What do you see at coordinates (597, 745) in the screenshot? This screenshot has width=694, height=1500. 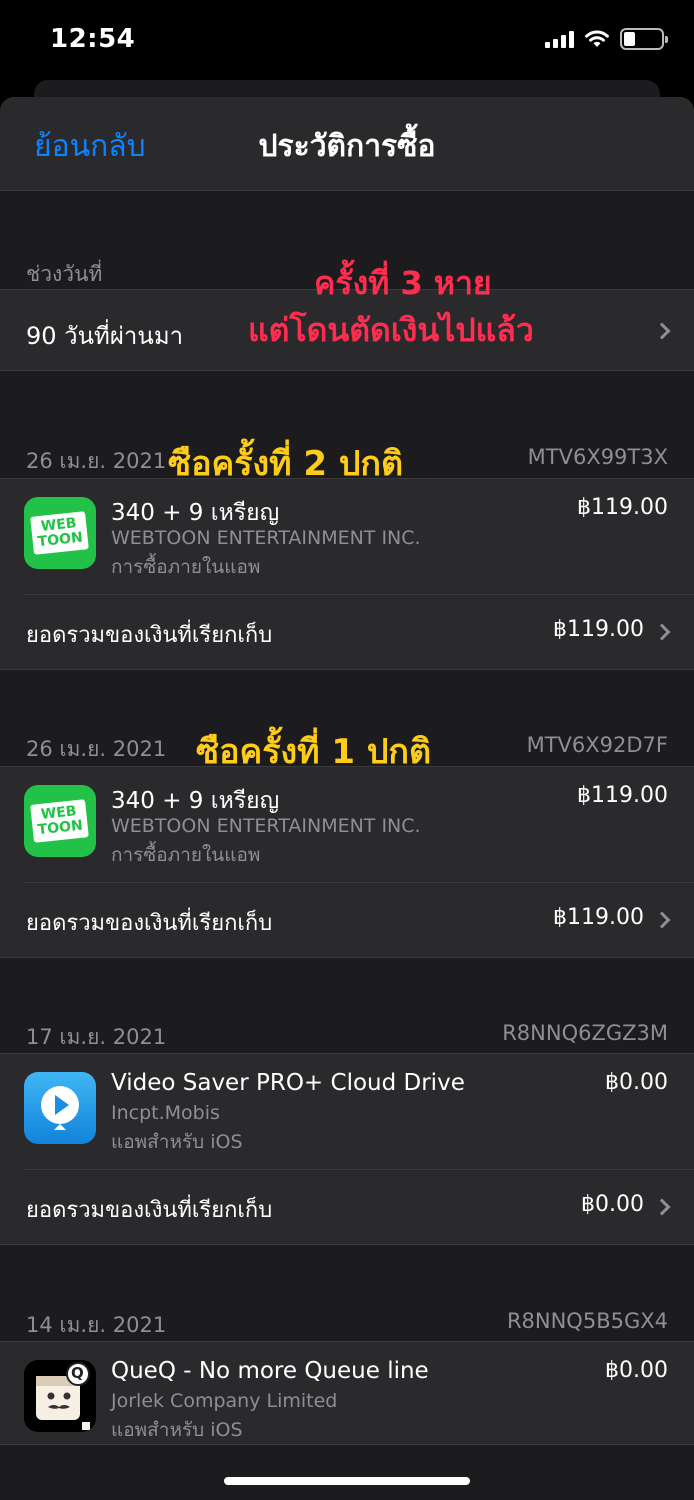 I see `order-id: MTV6X92D7F` at bounding box center [597, 745].